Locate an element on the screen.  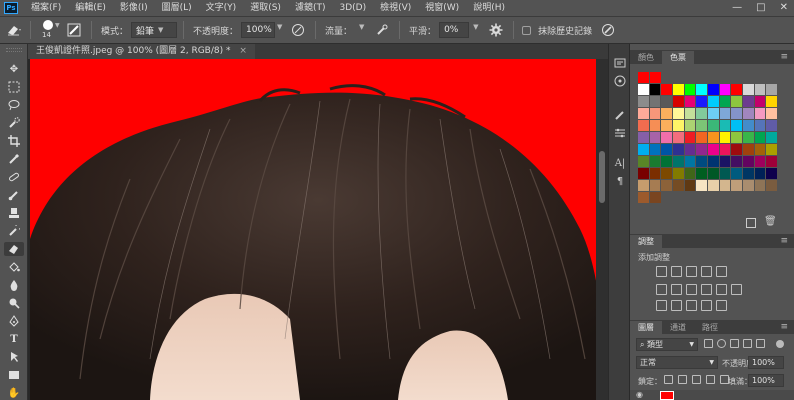
gear-icon is located at coordinates (496, 30).